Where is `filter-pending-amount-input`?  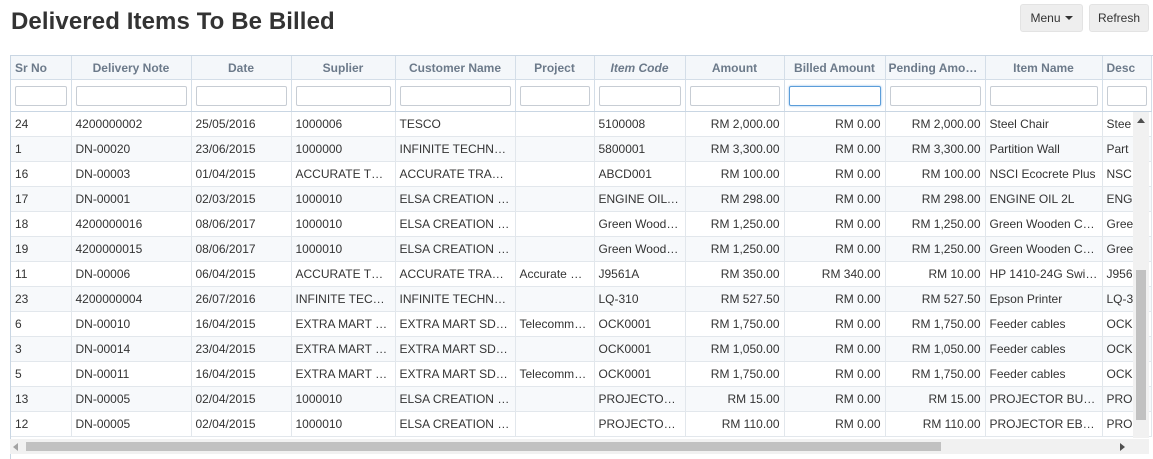 filter-pending-amount-input is located at coordinates (935, 95).